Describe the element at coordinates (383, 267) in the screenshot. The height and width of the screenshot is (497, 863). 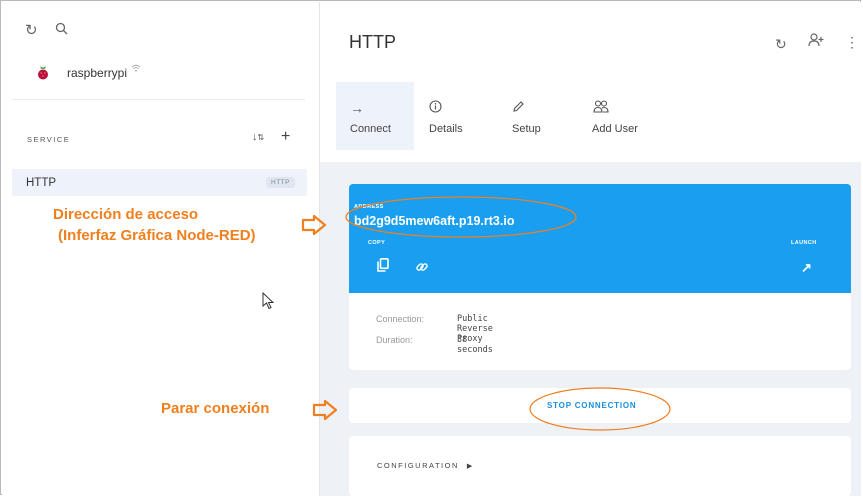
I see `copy-icon` at that location.